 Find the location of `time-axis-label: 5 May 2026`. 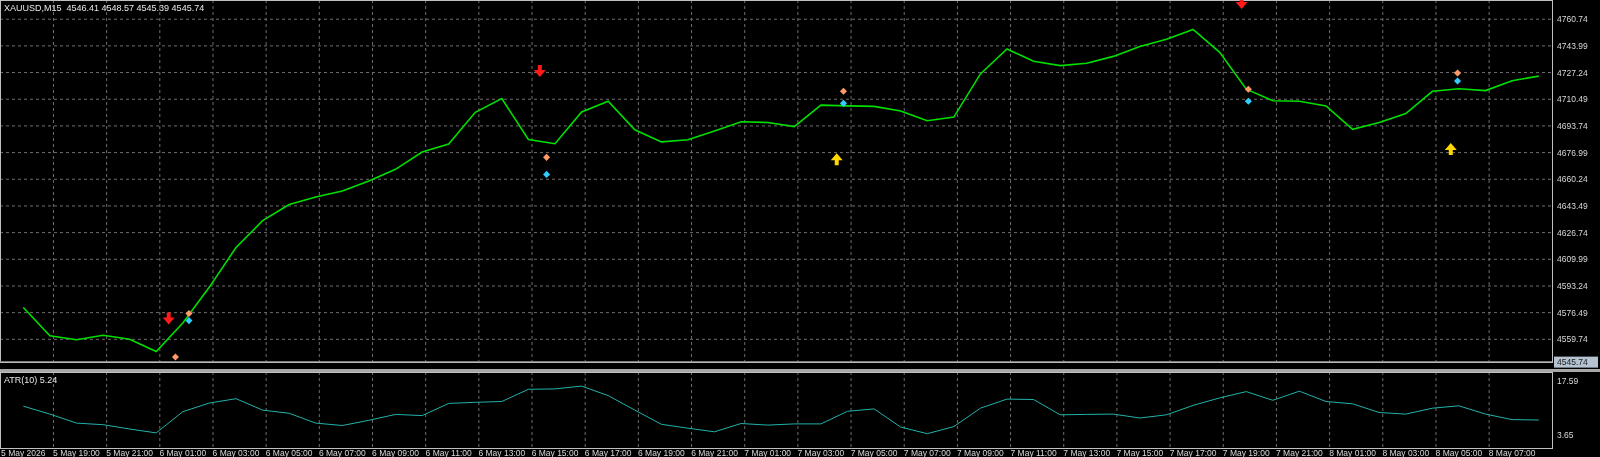

time-axis-label: 5 May 2026 is located at coordinates (23, 452).